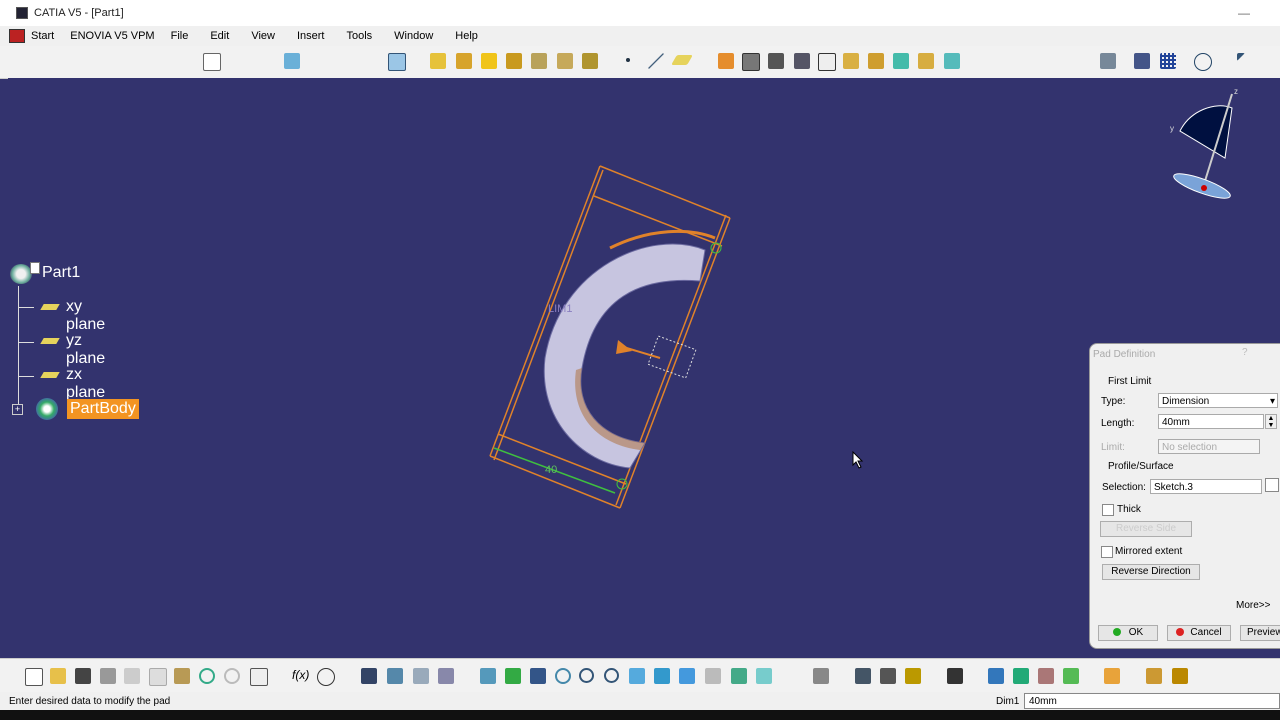  Describe the element at coordinates (1071, 676) in the screenshot. I see `intersect-icon` at that location.